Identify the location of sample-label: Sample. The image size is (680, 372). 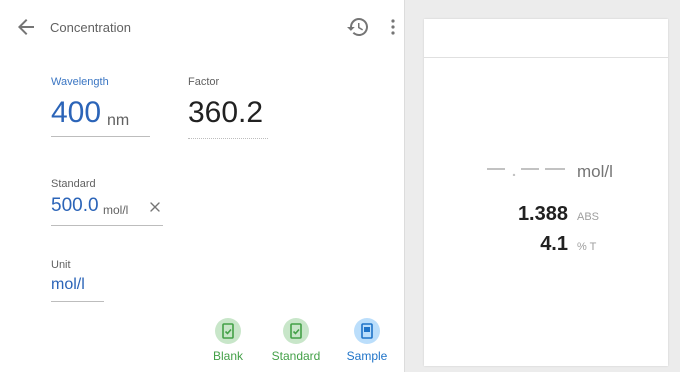
(367, 356).